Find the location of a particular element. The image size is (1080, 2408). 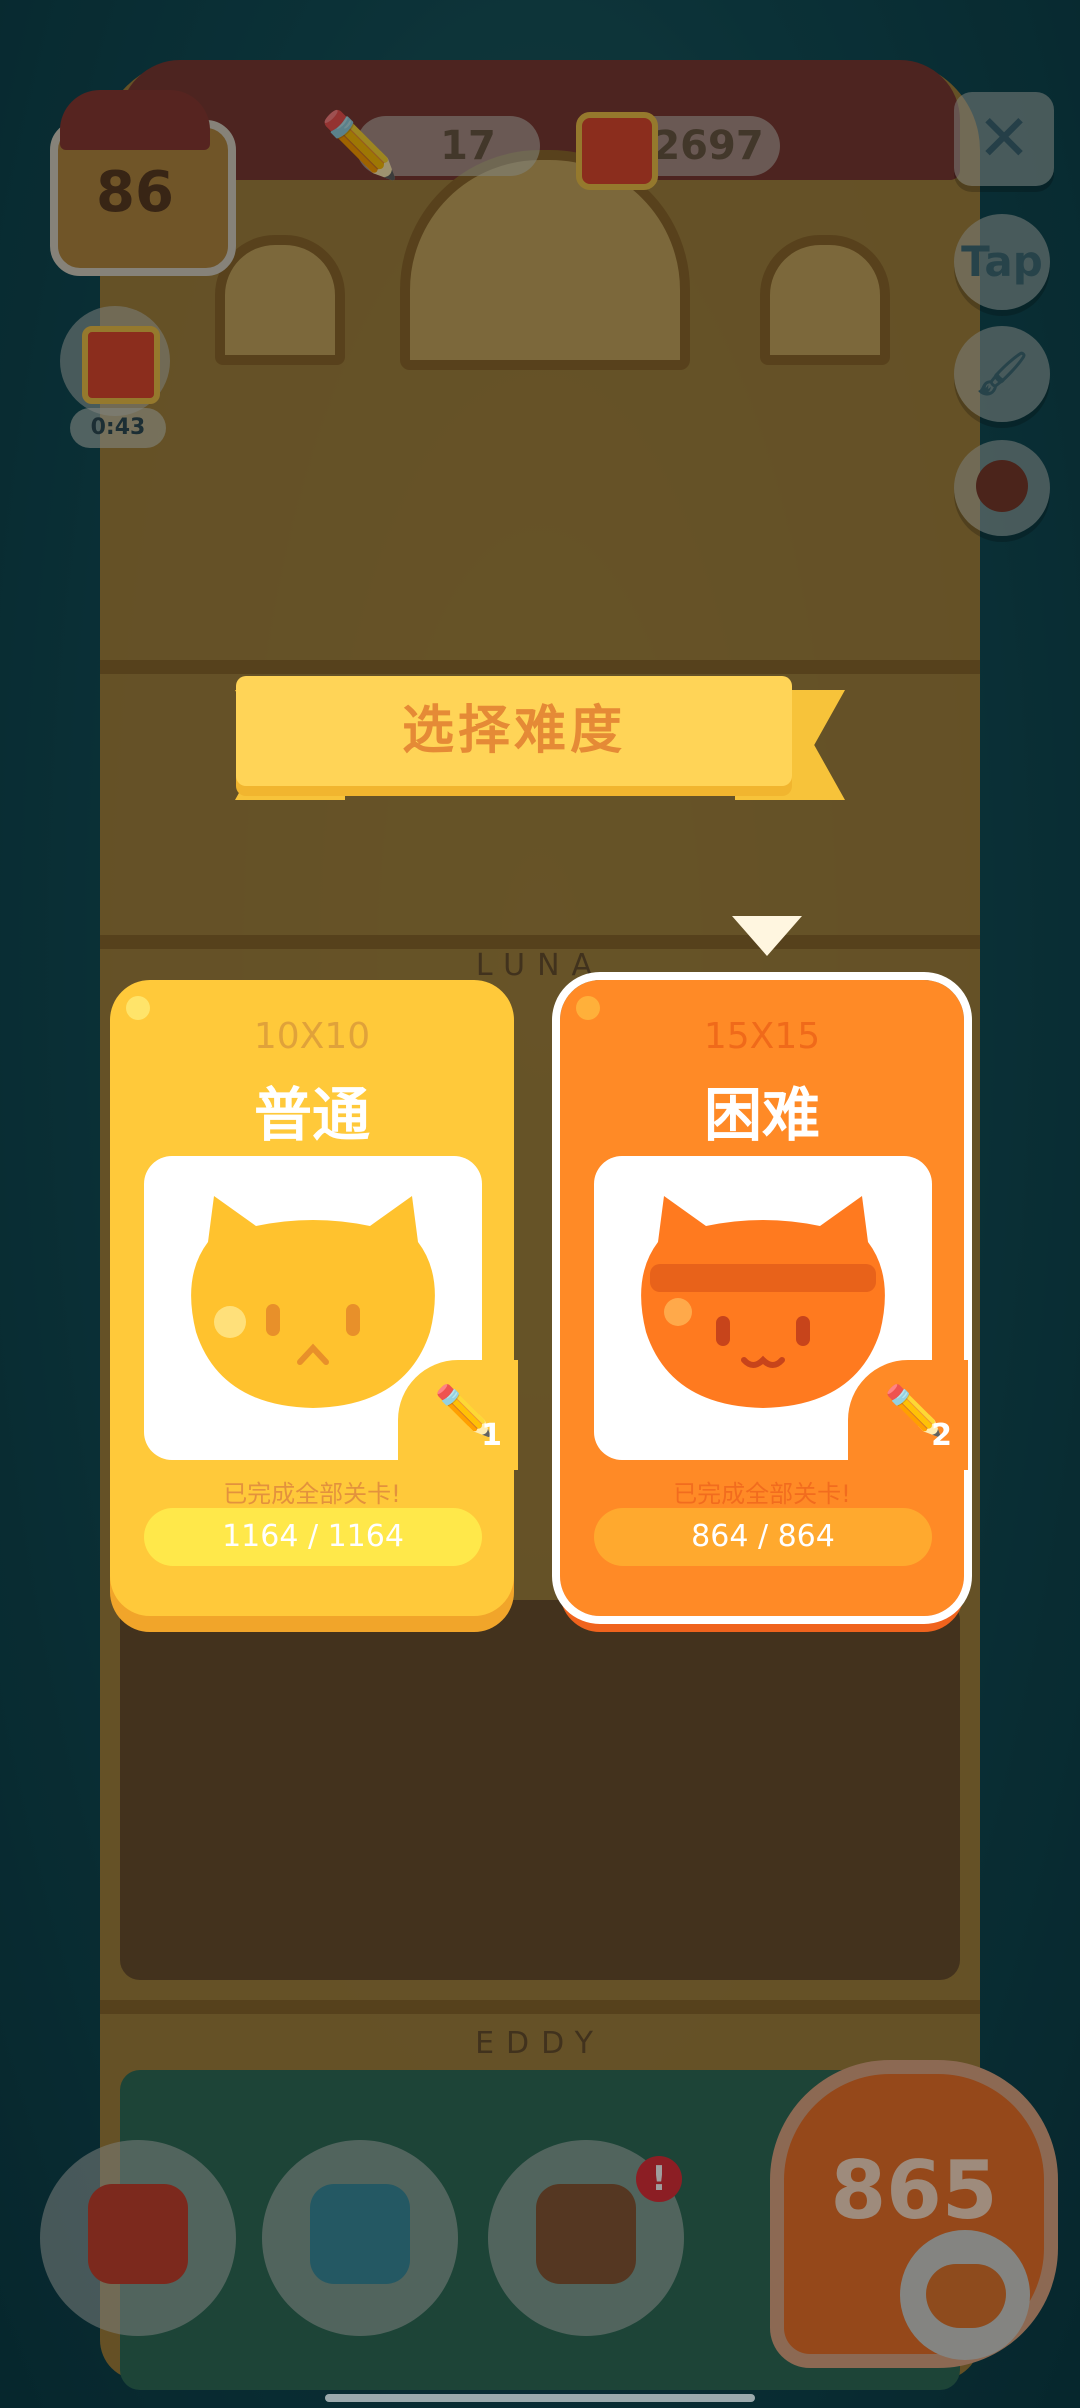

difficulty-name: 普通 is located at coordinates (311, 1115).